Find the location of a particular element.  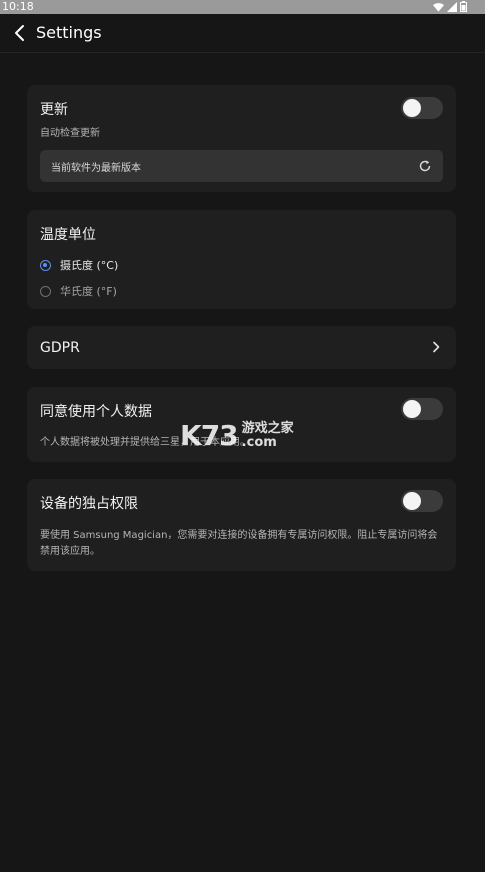

radio-celsius-label: 摄氏度 (°C) is located at coordinates (89, 265).